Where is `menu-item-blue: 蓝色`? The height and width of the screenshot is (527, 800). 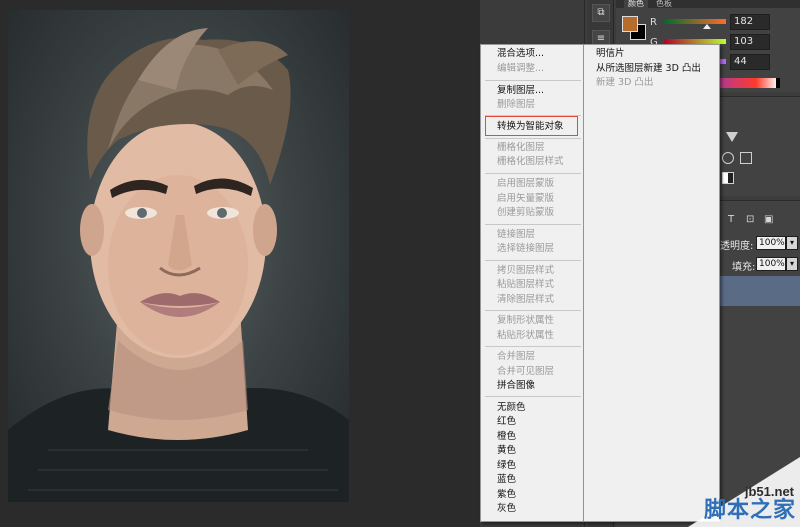
menu-item-blue: 蓝色 is located at coordinates (506, 480).